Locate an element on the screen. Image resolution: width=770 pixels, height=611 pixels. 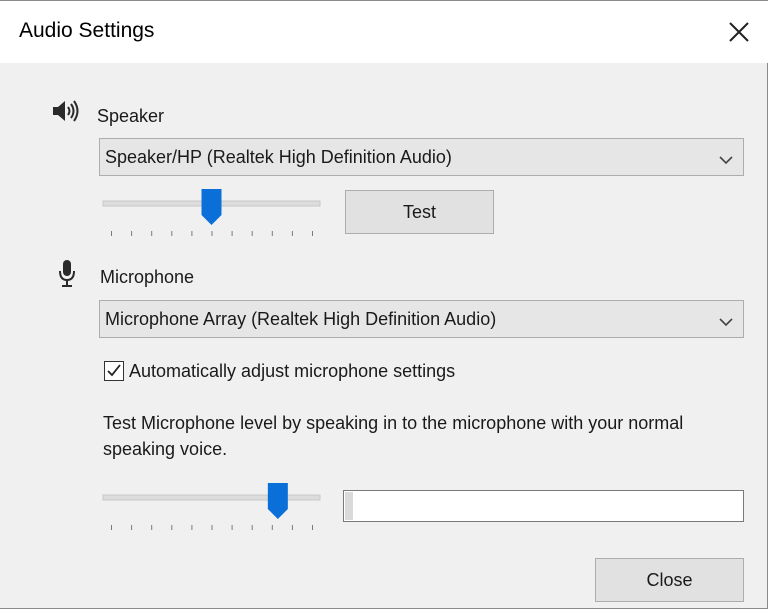
microphone-volume-slider is located at coordinates (212, 509).